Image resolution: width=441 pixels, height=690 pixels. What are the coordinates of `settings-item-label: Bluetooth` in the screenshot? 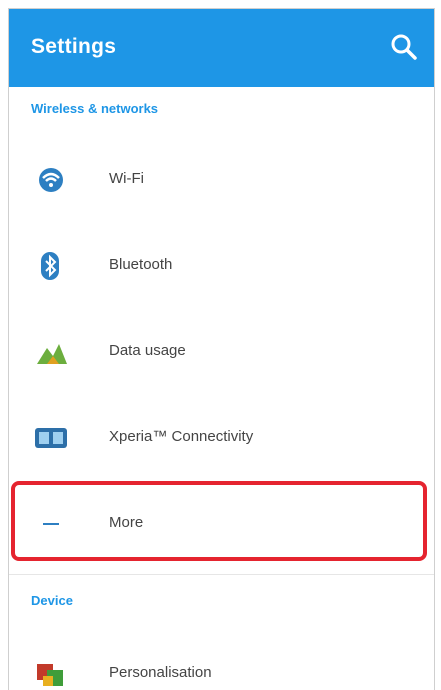 It's located at (141, 264).